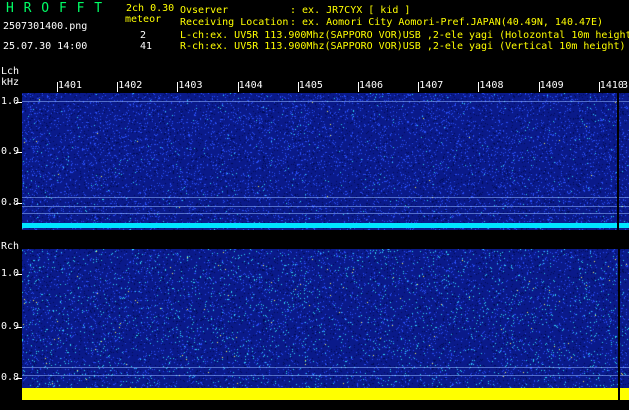 The image size is (629, 410). What do you see at coordinates (70, 85) in the screenshot?
I see `time-tick-label: 1401` at bounding box center [70, 85].